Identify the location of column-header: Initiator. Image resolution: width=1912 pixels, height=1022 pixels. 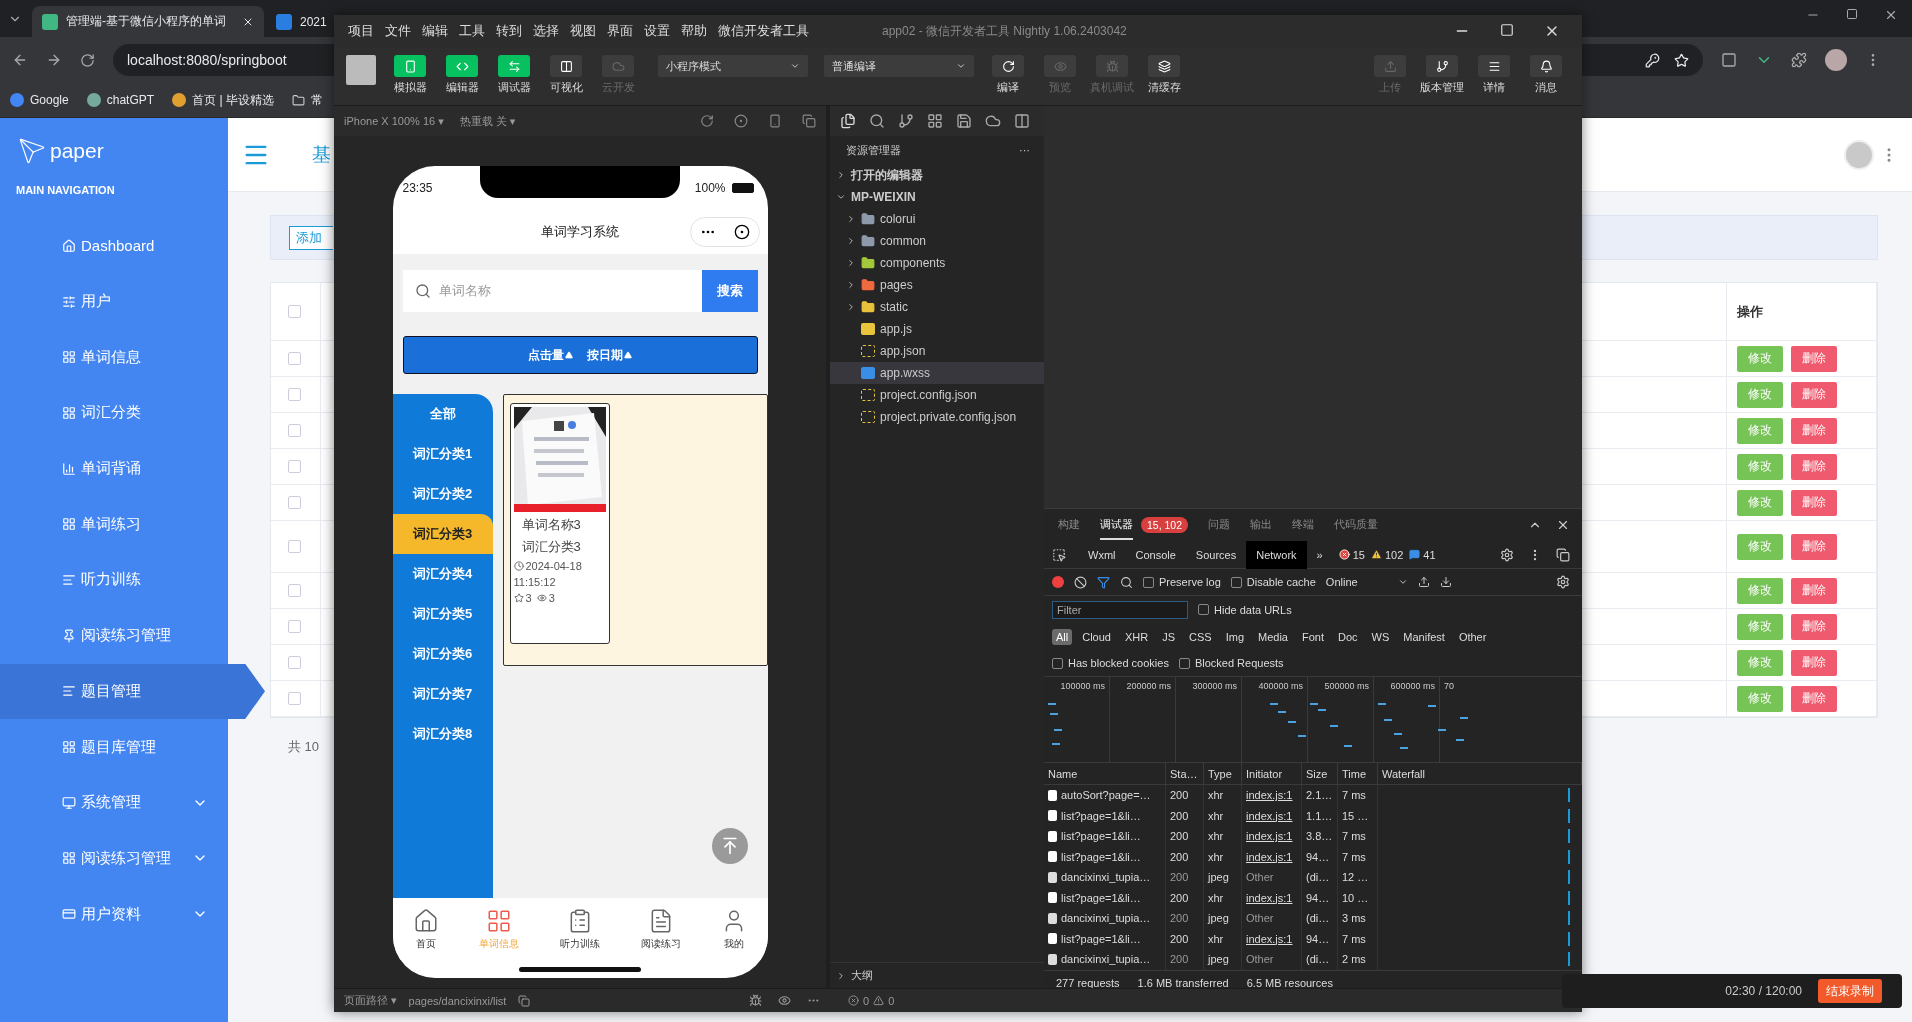
(1272, 774).